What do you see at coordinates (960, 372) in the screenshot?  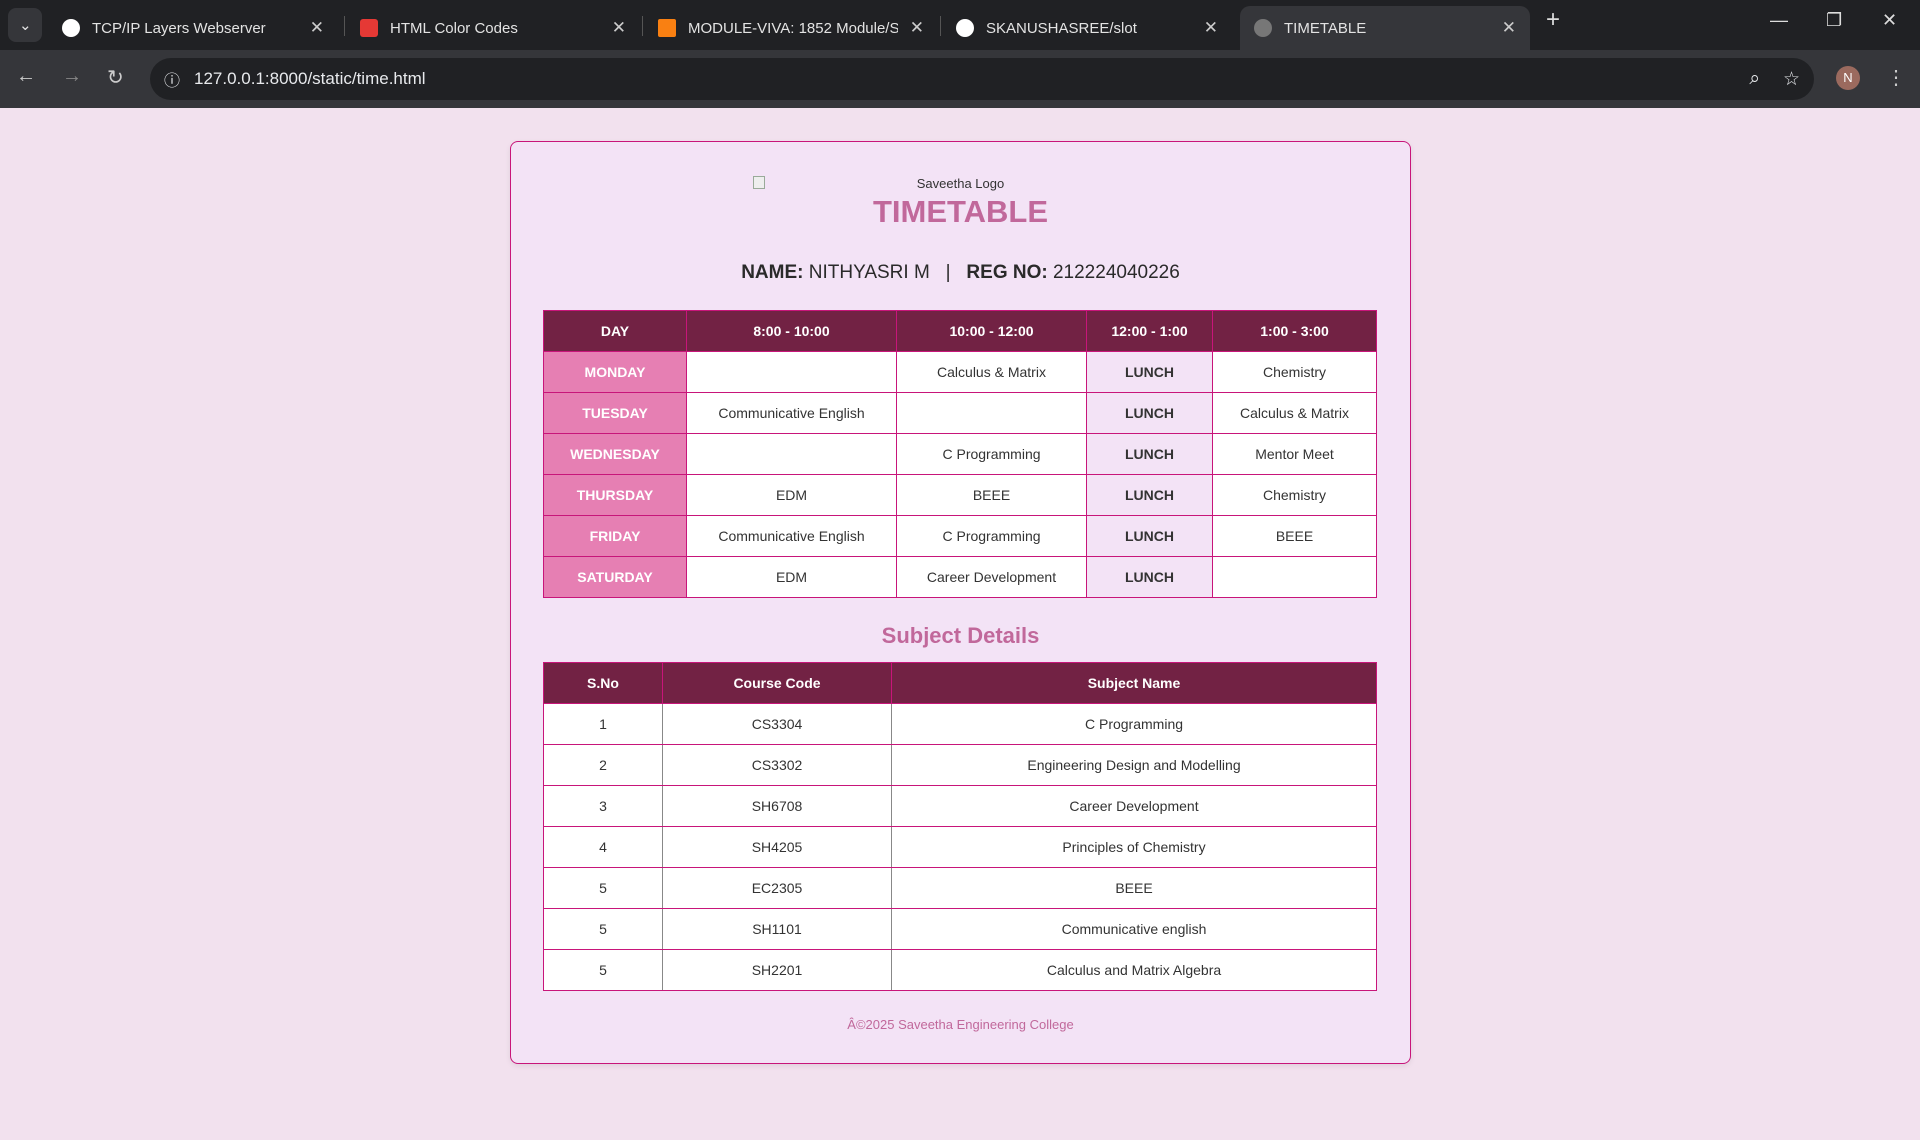 I see `timetable-row: MONDAY Calculus & Matrix LUNCH Chemistry` at bounding box center [960, 372].